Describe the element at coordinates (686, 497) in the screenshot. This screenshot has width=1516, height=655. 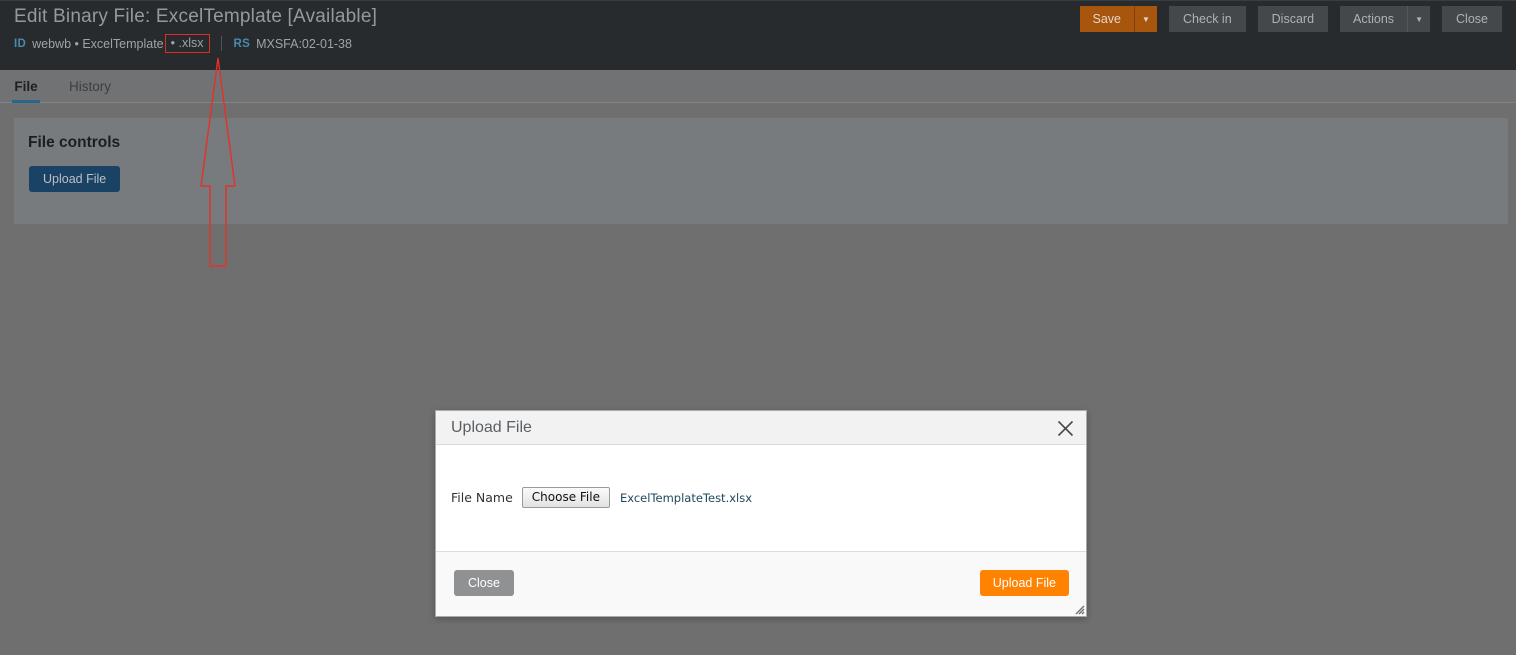
I see `chosen-file-name: ExcelTemplateTest.xlsx` at that location.